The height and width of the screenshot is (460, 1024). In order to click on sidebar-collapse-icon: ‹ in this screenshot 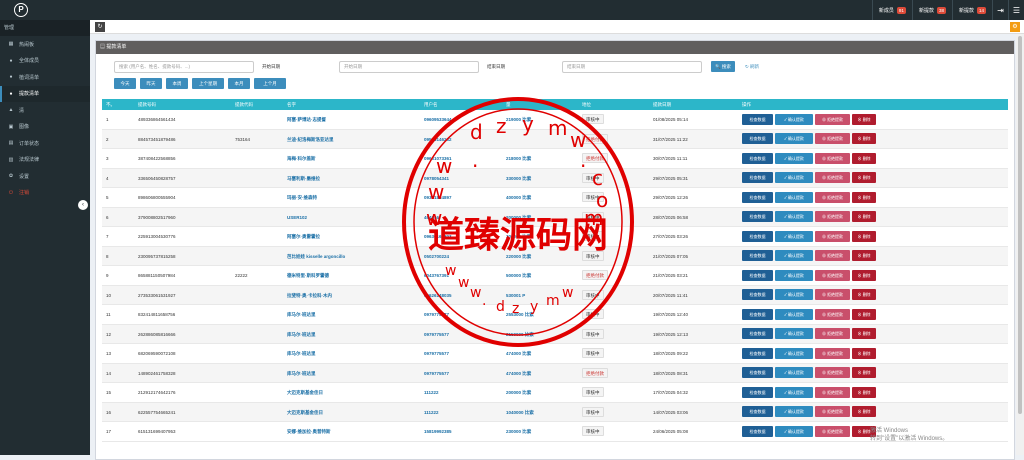, I will do `click(83, 205)`.